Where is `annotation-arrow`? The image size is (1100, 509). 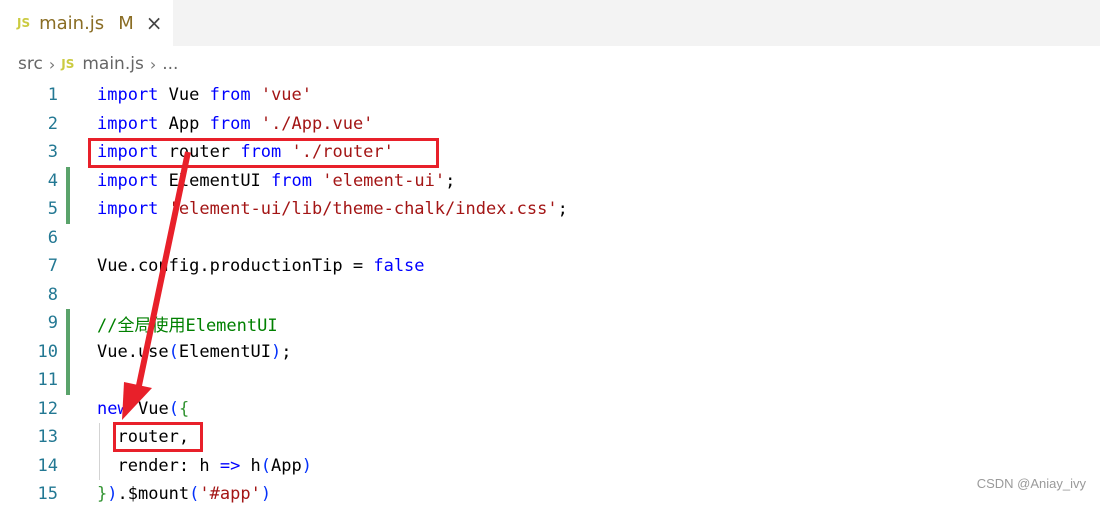
annotation-arrow is located at coordinates (156, 285).